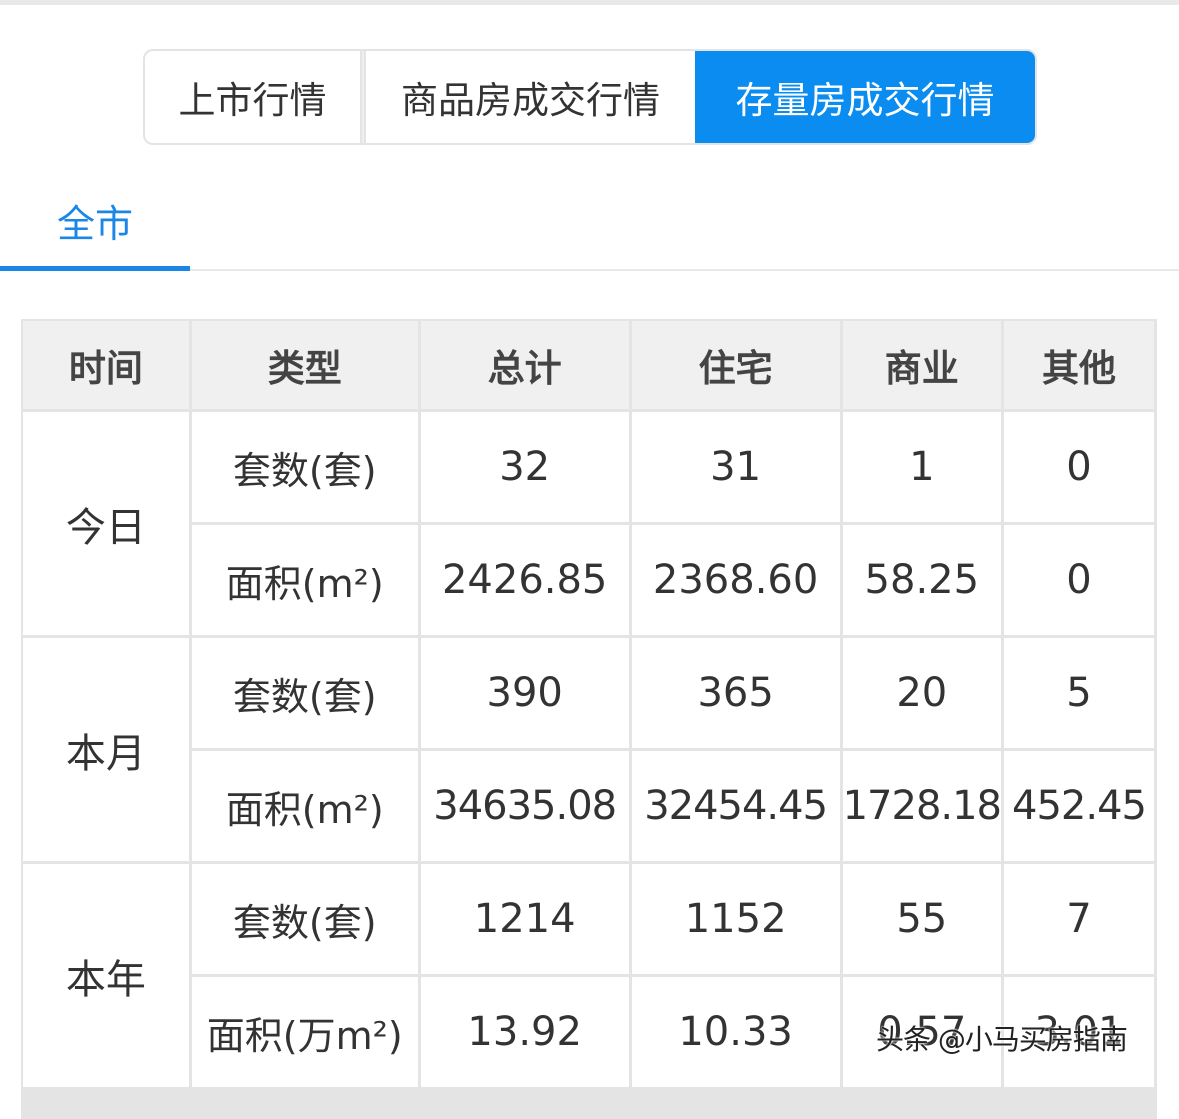 The height and width of the screenshot is (1119, 1179). What do you see at coordinates (95, 220) in the screenshot?
I see `tab-all-city: 全市` at bounding box center [95, 220].